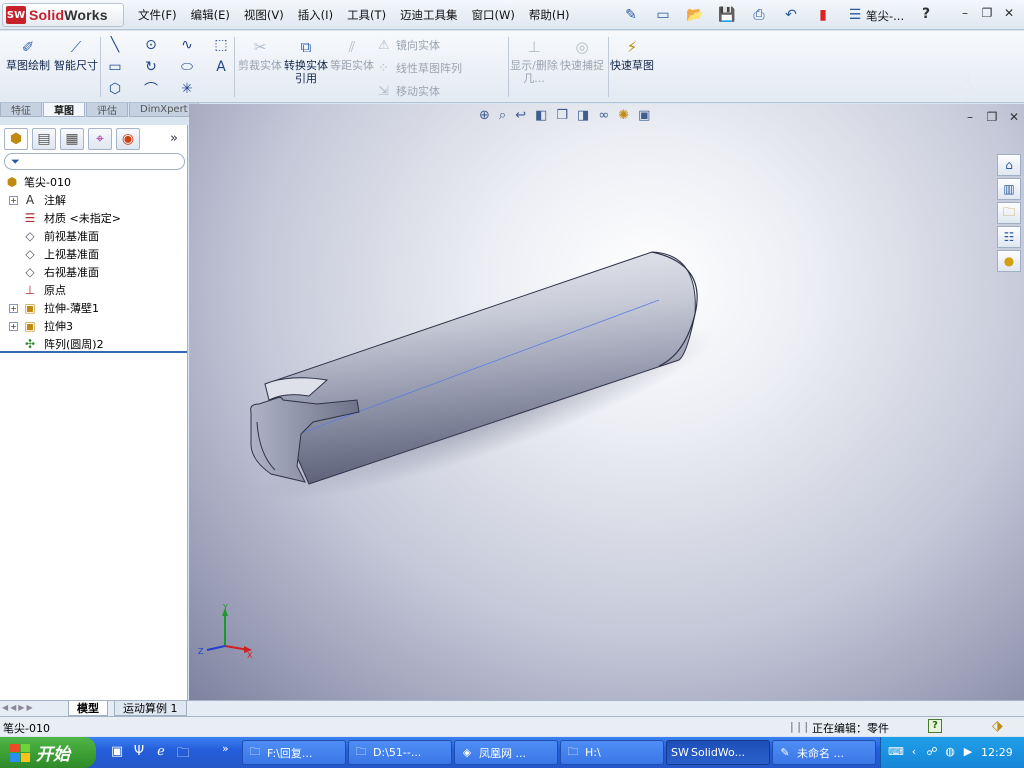  I want to click on menu-file: 文件(F), so click(157, 15).